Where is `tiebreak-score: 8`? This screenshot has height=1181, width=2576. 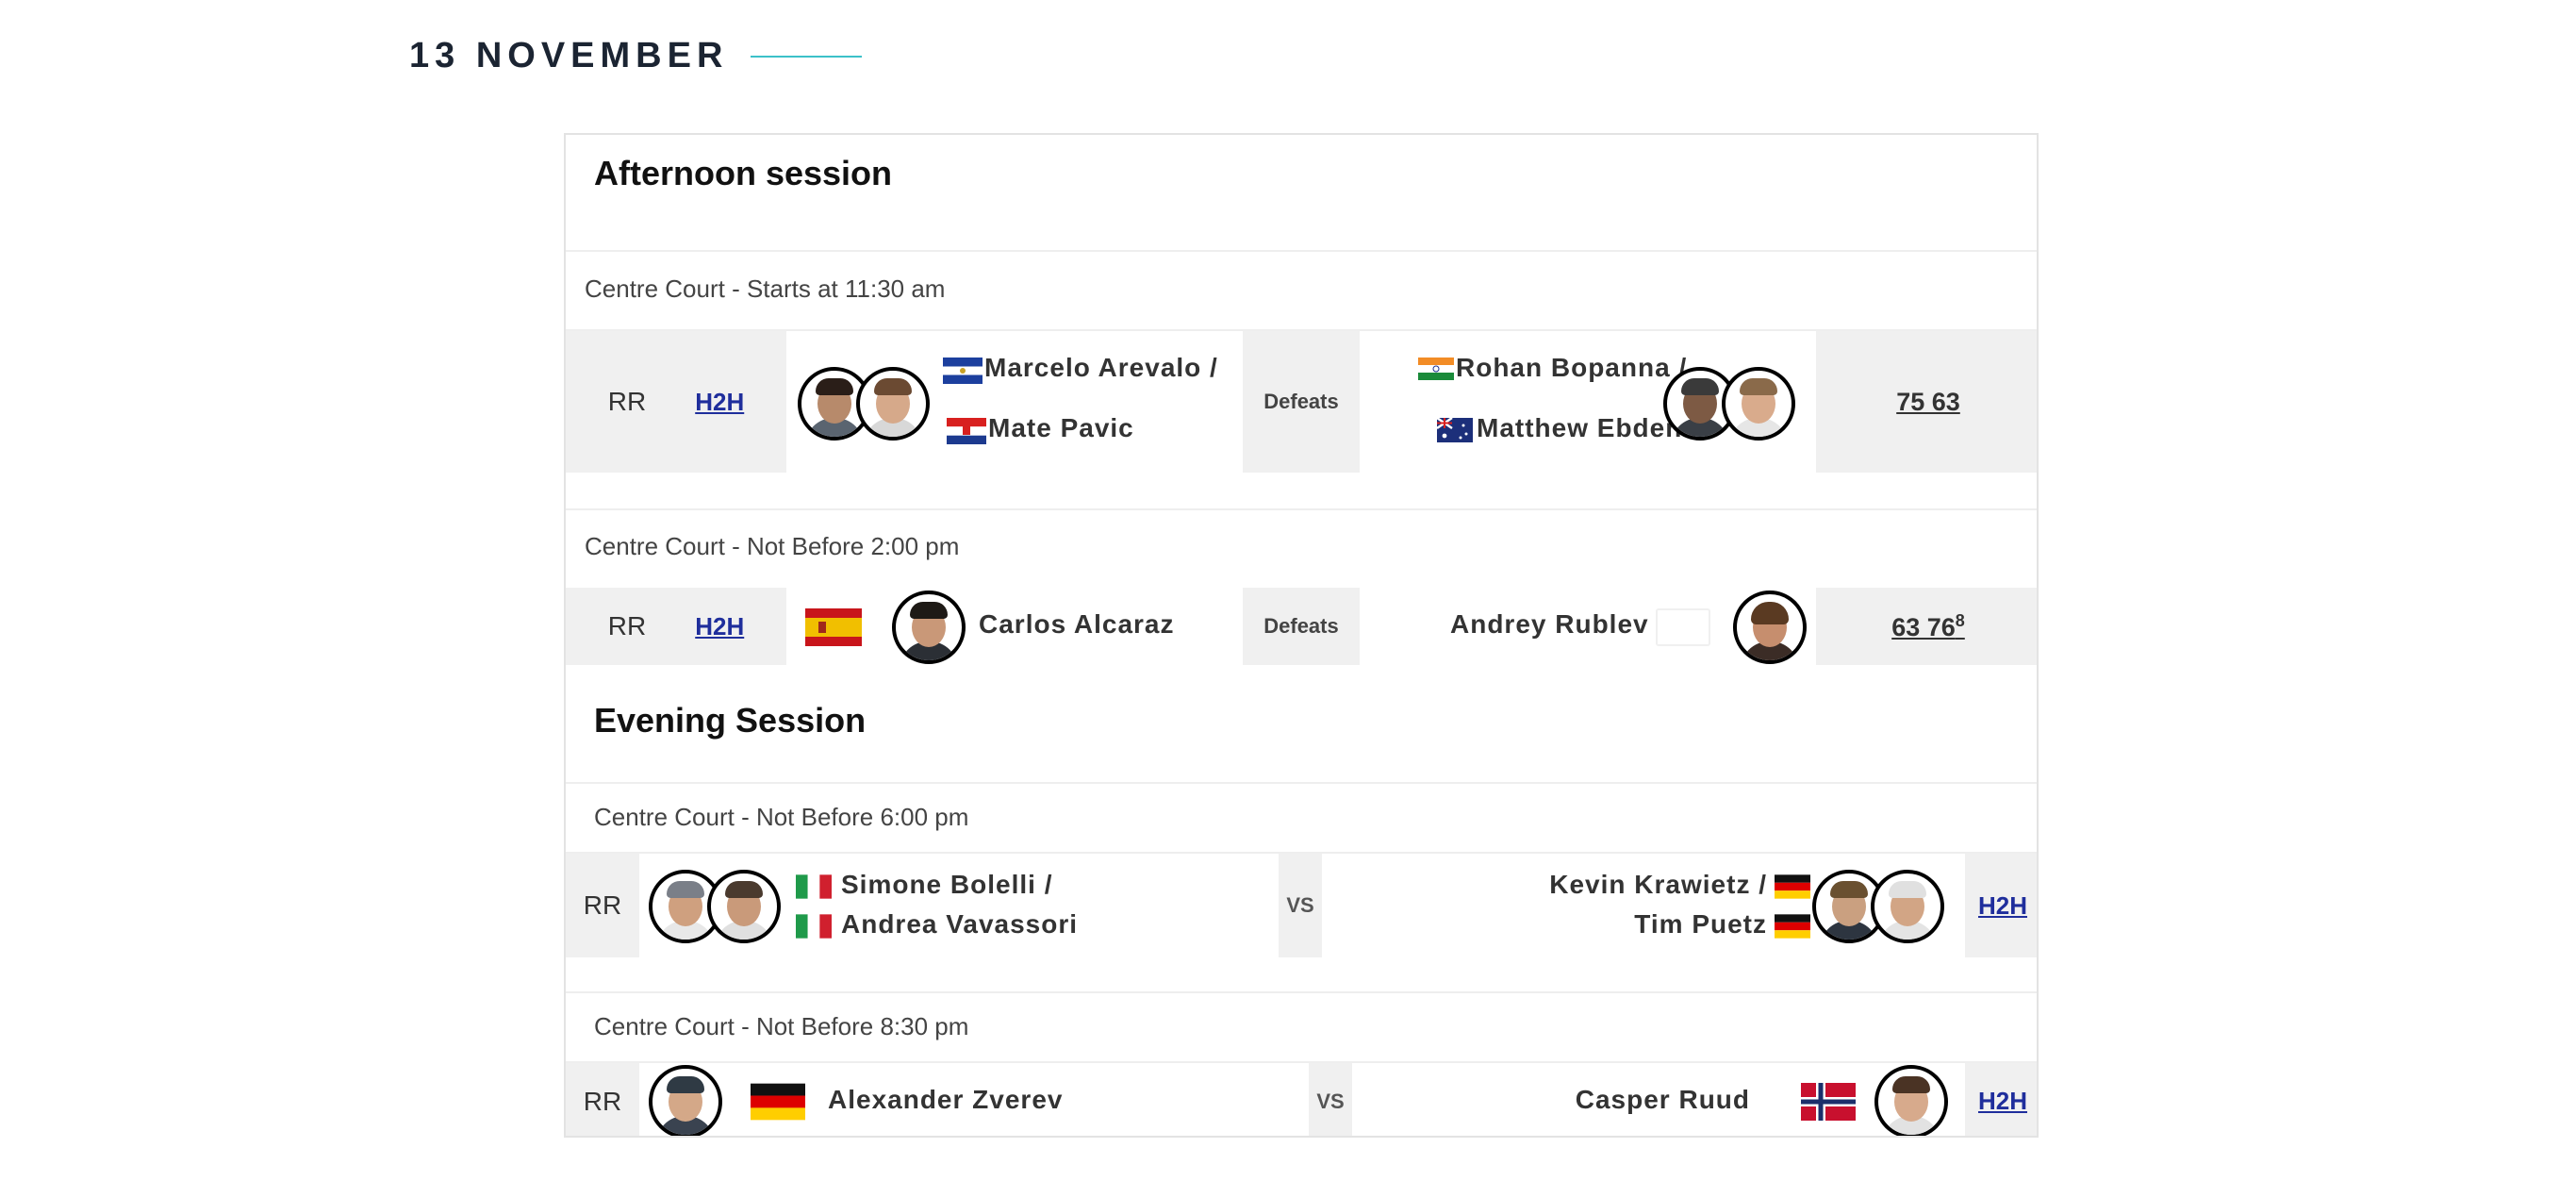 tiebreak-score: 8 is located at coordinates (1960, 620).